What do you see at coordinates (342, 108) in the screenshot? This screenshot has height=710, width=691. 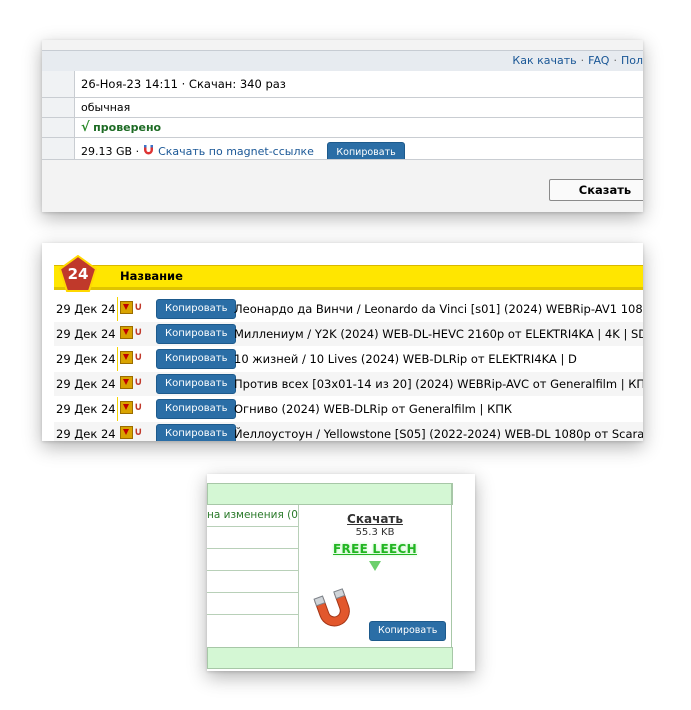 I see `info-row-type: обычная` at bounding box center [342, 108].